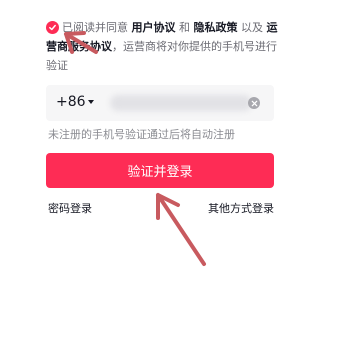 The height and width of the screenshot is (364, 340). Describe the element at coordinates (97, 27) in the screenshot. I see `agreement-prefix: 已阅读并同意` at that location.